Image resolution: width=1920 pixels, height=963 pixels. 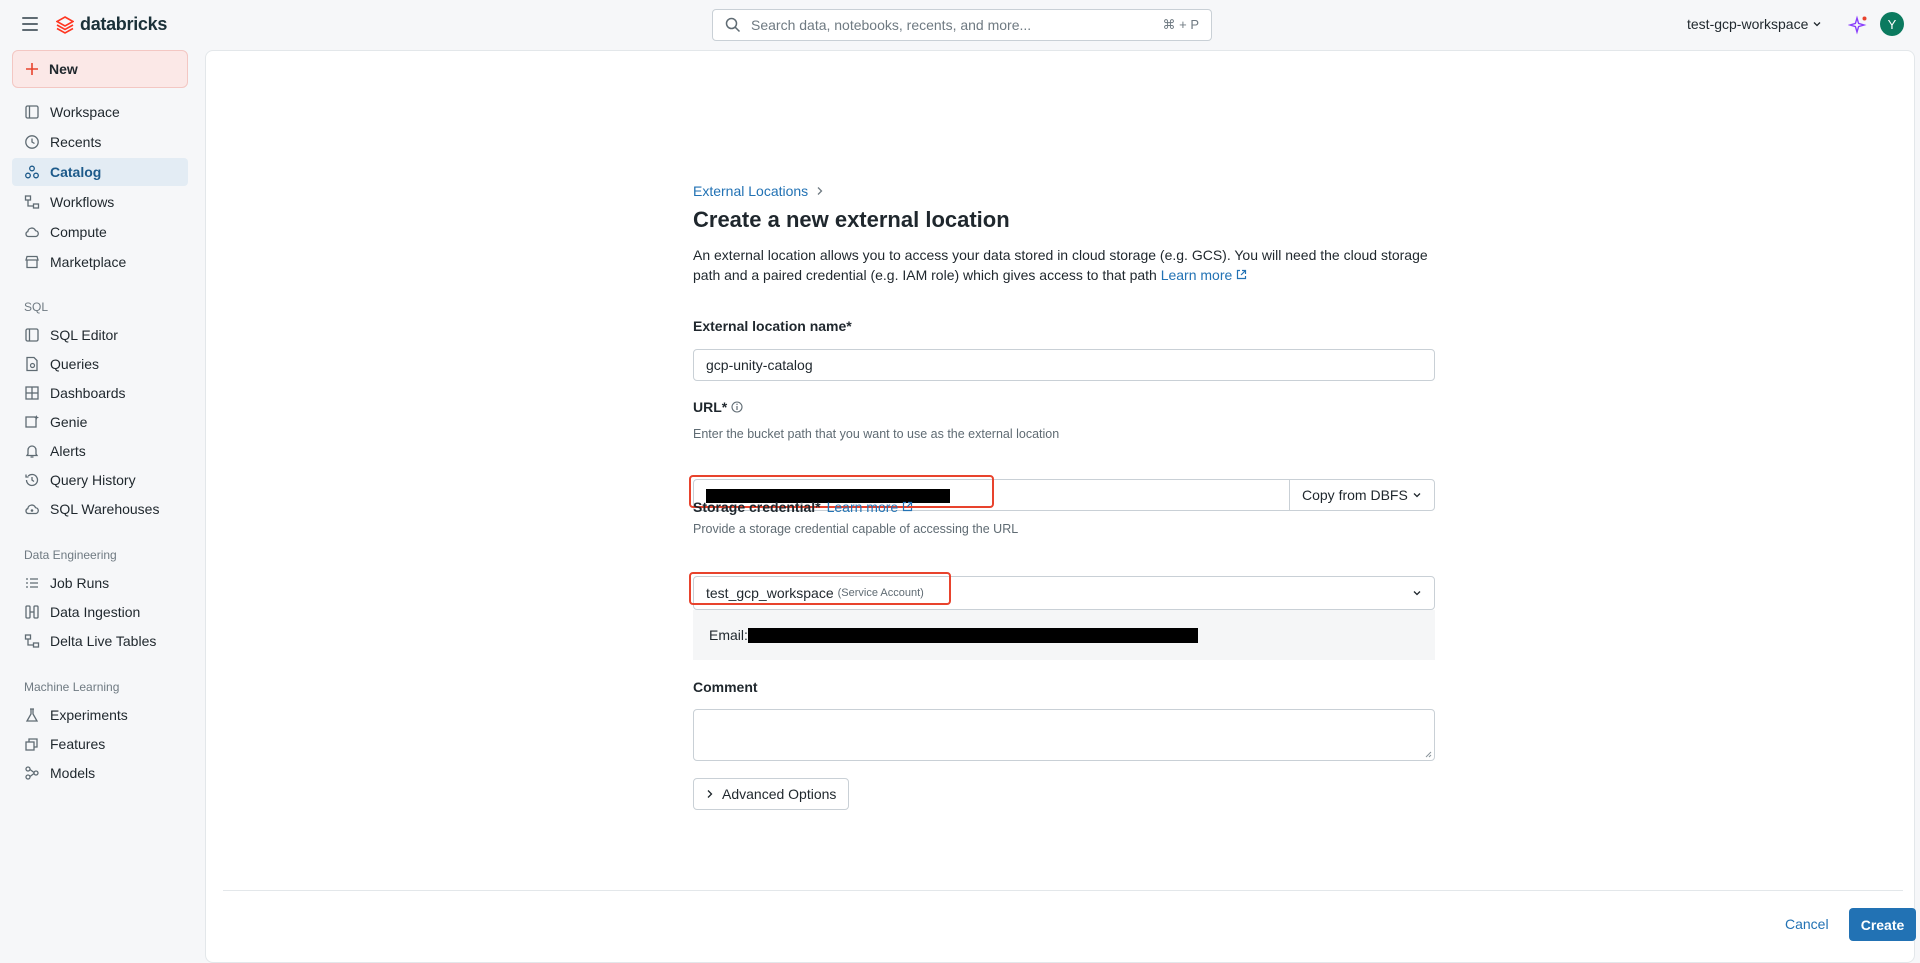 I want to click on sidebar-item-workflows: Workflows, so click(x=100, y=202).